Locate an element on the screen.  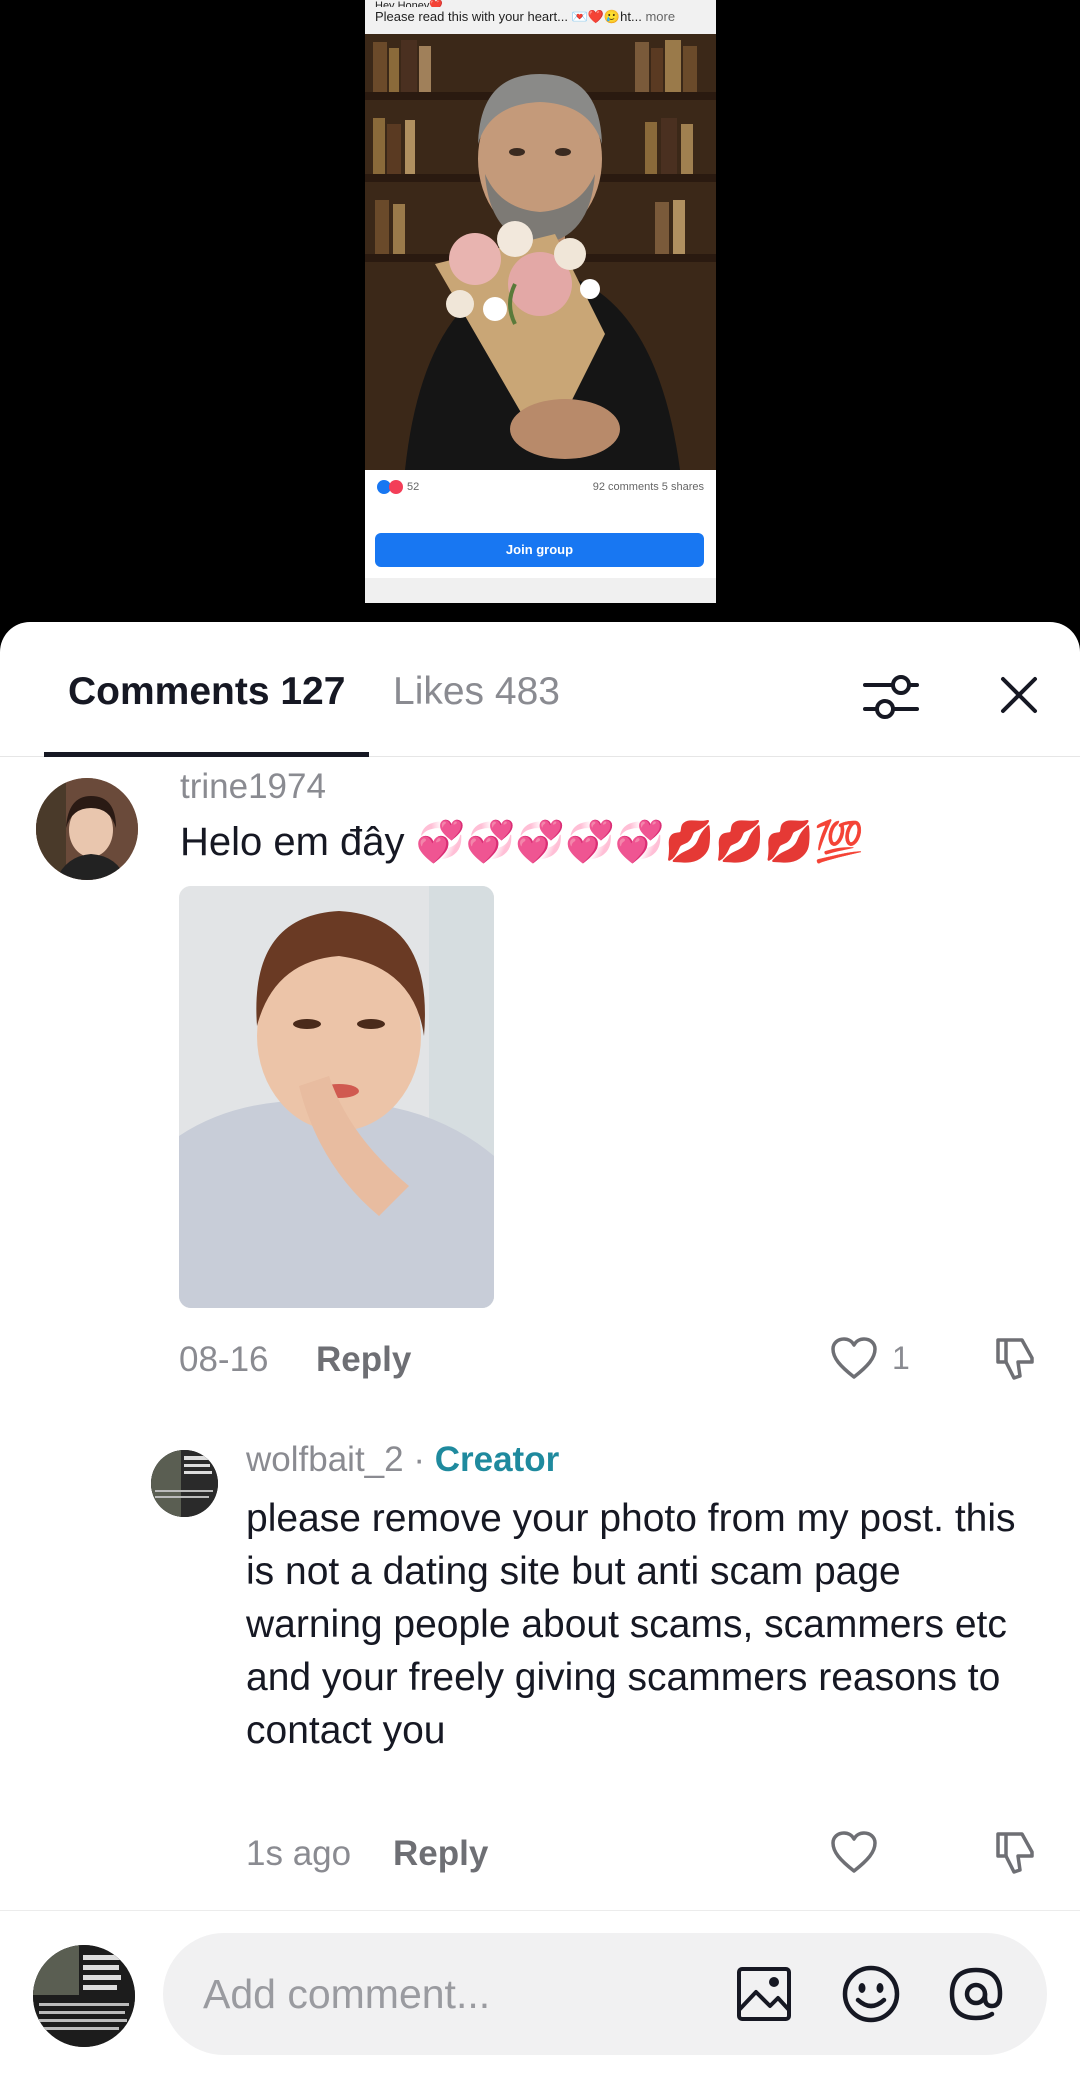
comments-tab-bar: Comments 127 Likes 483 is located at coordinates (540, 689).